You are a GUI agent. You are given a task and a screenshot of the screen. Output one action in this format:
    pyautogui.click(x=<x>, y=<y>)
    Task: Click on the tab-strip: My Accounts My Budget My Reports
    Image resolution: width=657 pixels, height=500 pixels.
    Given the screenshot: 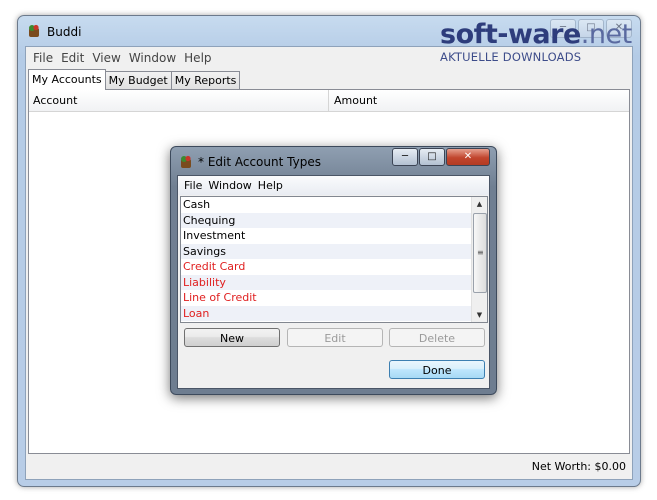 What is the action you would take?
    pyautogui.click(x=134, y=79)
    